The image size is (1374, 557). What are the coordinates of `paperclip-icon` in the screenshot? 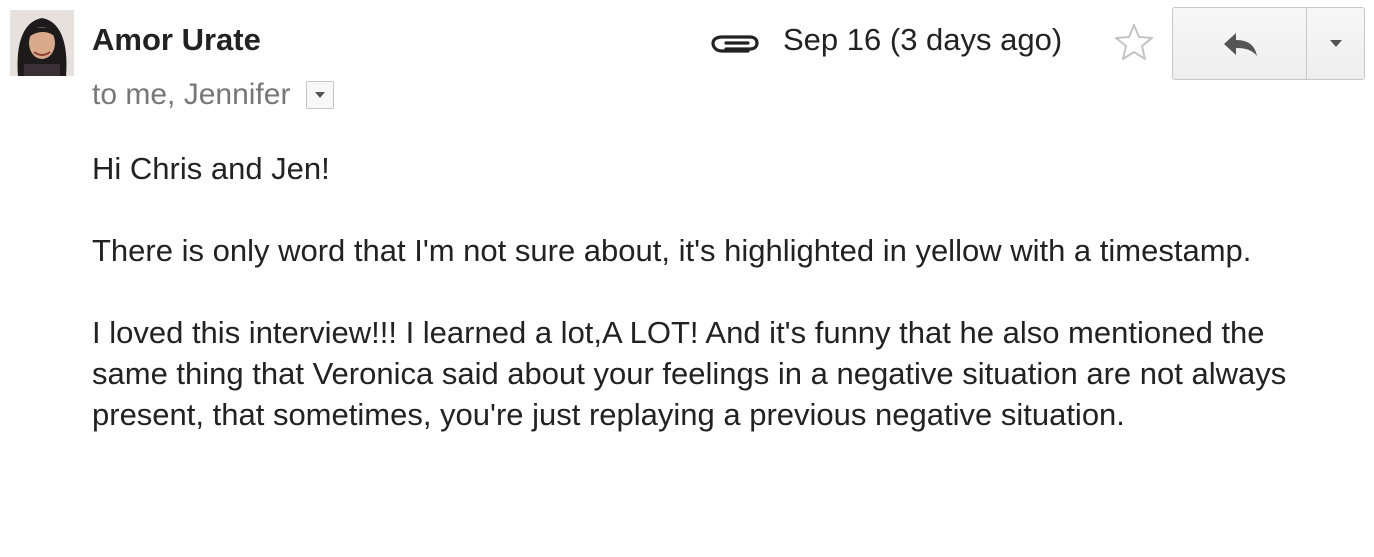 It's located at (735, 44).